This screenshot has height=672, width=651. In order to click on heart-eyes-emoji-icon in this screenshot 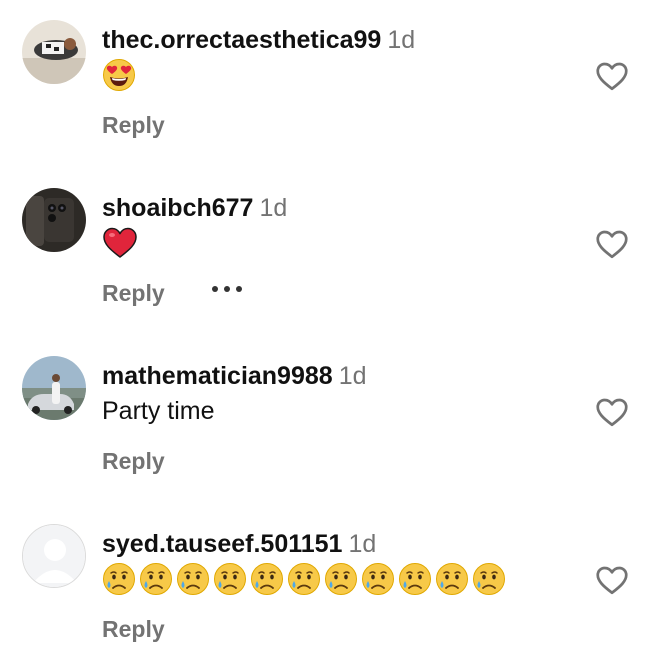, I will do `click(119, 75)`.